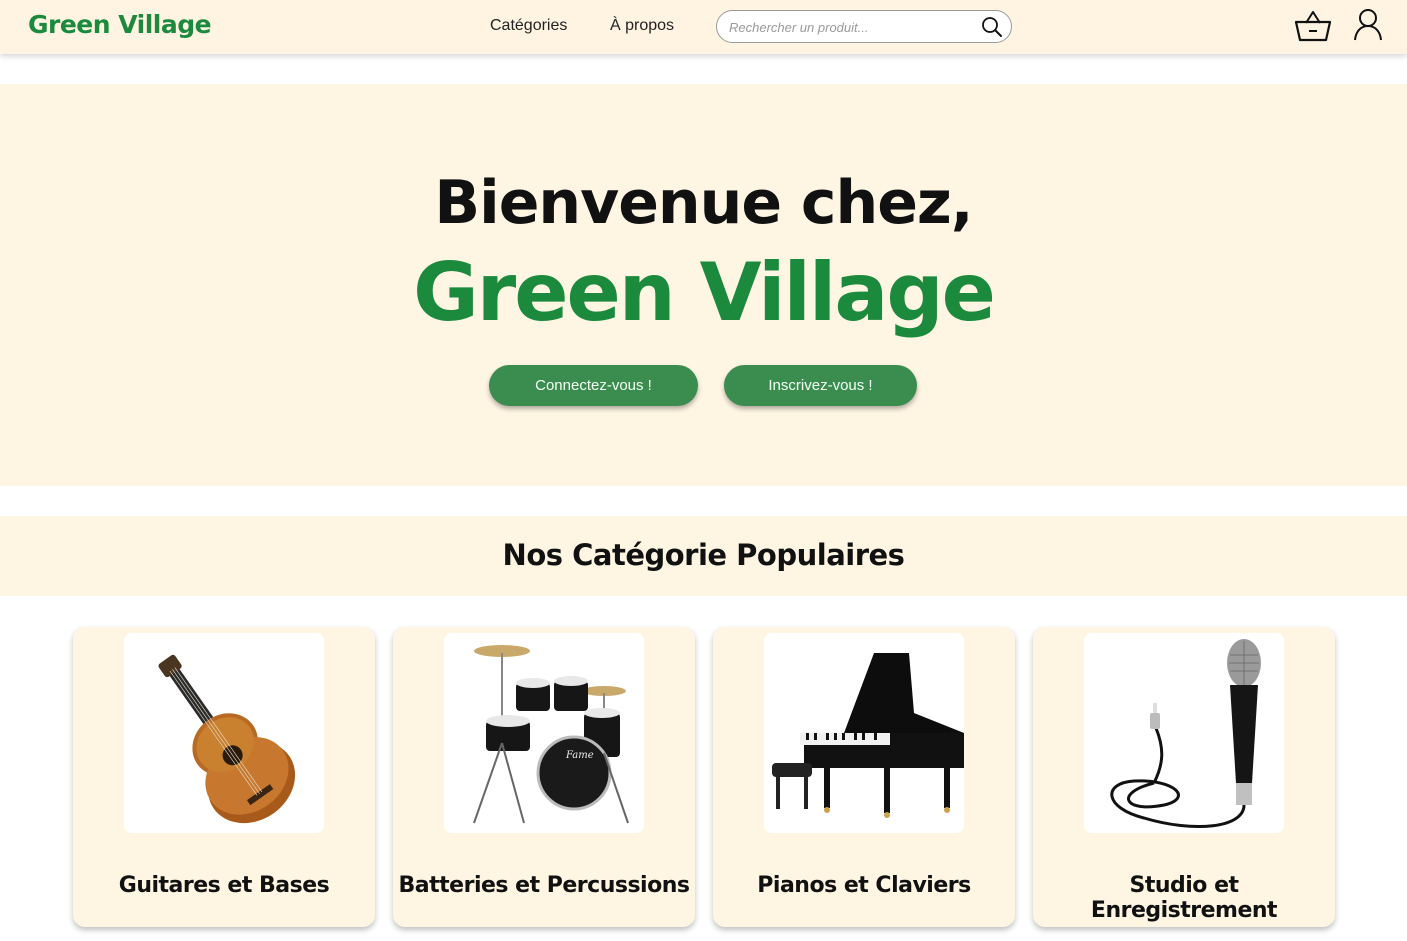  What do you see at coordinates (864, 733) in the screenshot?
I see `grand-piano-image` at bounding box center [864, 733].